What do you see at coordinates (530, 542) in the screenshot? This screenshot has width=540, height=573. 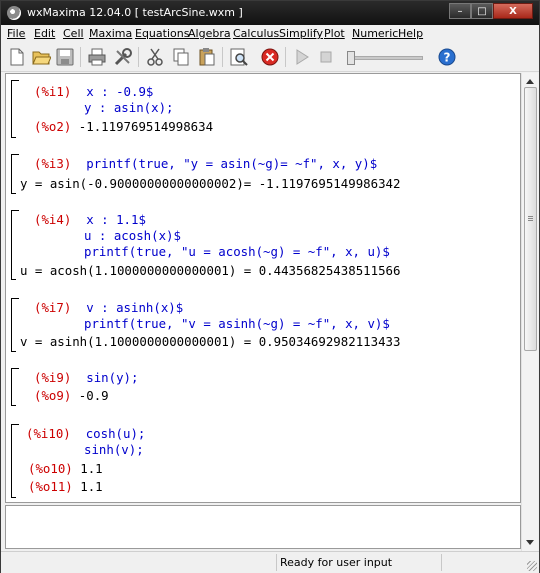 I see `scroll-down-arrow-icon` at bounding box center [530, 542].